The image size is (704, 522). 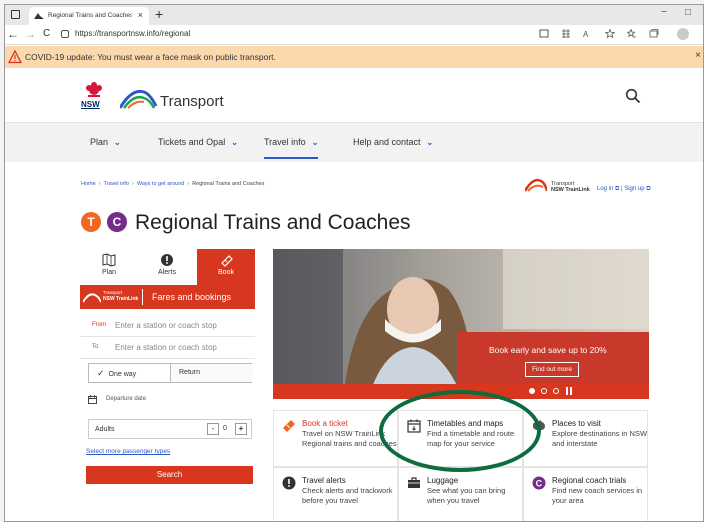 What do you see at coordinates (633, 96) in the screenshot?
I see `search-icon` at bounding box center [633, 96].